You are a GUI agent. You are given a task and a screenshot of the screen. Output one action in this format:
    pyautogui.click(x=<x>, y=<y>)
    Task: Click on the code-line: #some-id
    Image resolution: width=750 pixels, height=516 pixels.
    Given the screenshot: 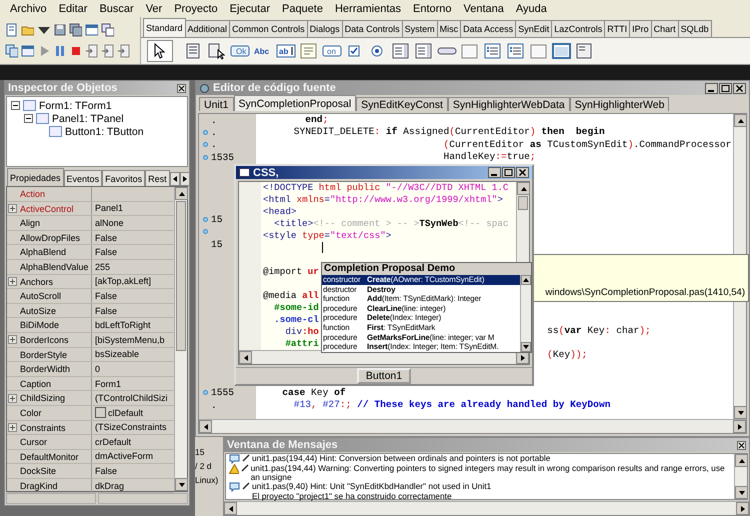 What is the action you would take?
    pyautogui.click(x=296, y=308)
    